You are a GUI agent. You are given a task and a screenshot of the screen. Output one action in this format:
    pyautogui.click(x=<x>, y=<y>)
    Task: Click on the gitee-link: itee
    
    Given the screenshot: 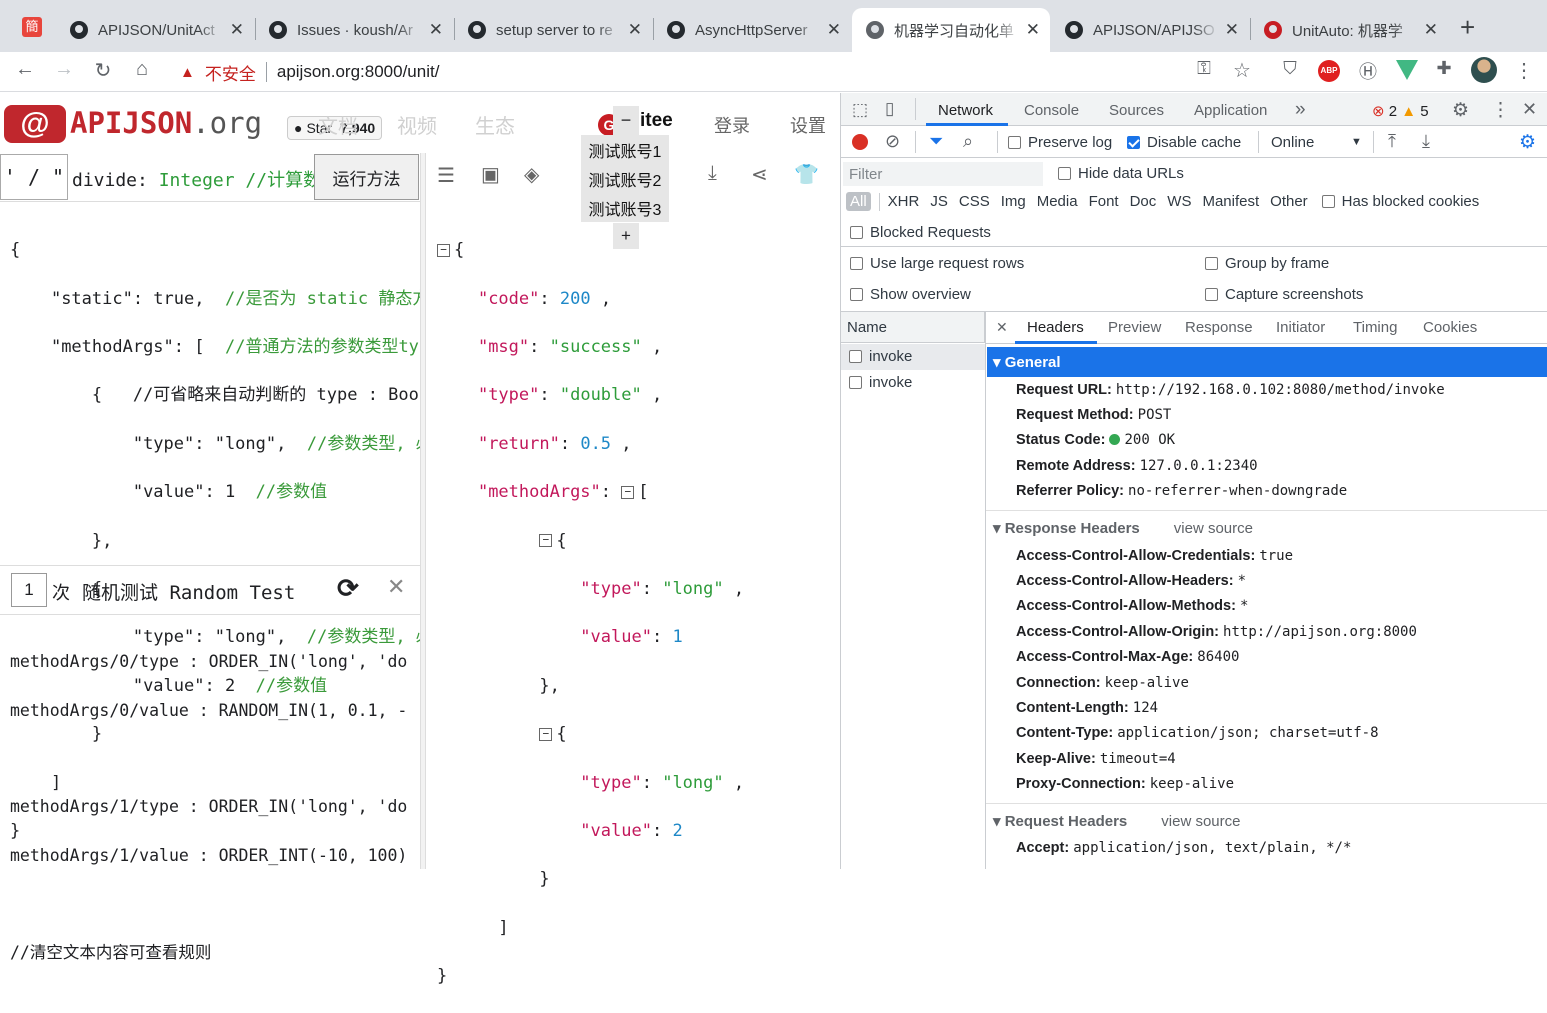 What is the action you would take?
    pyautogui.click(x=656, y=121)
    